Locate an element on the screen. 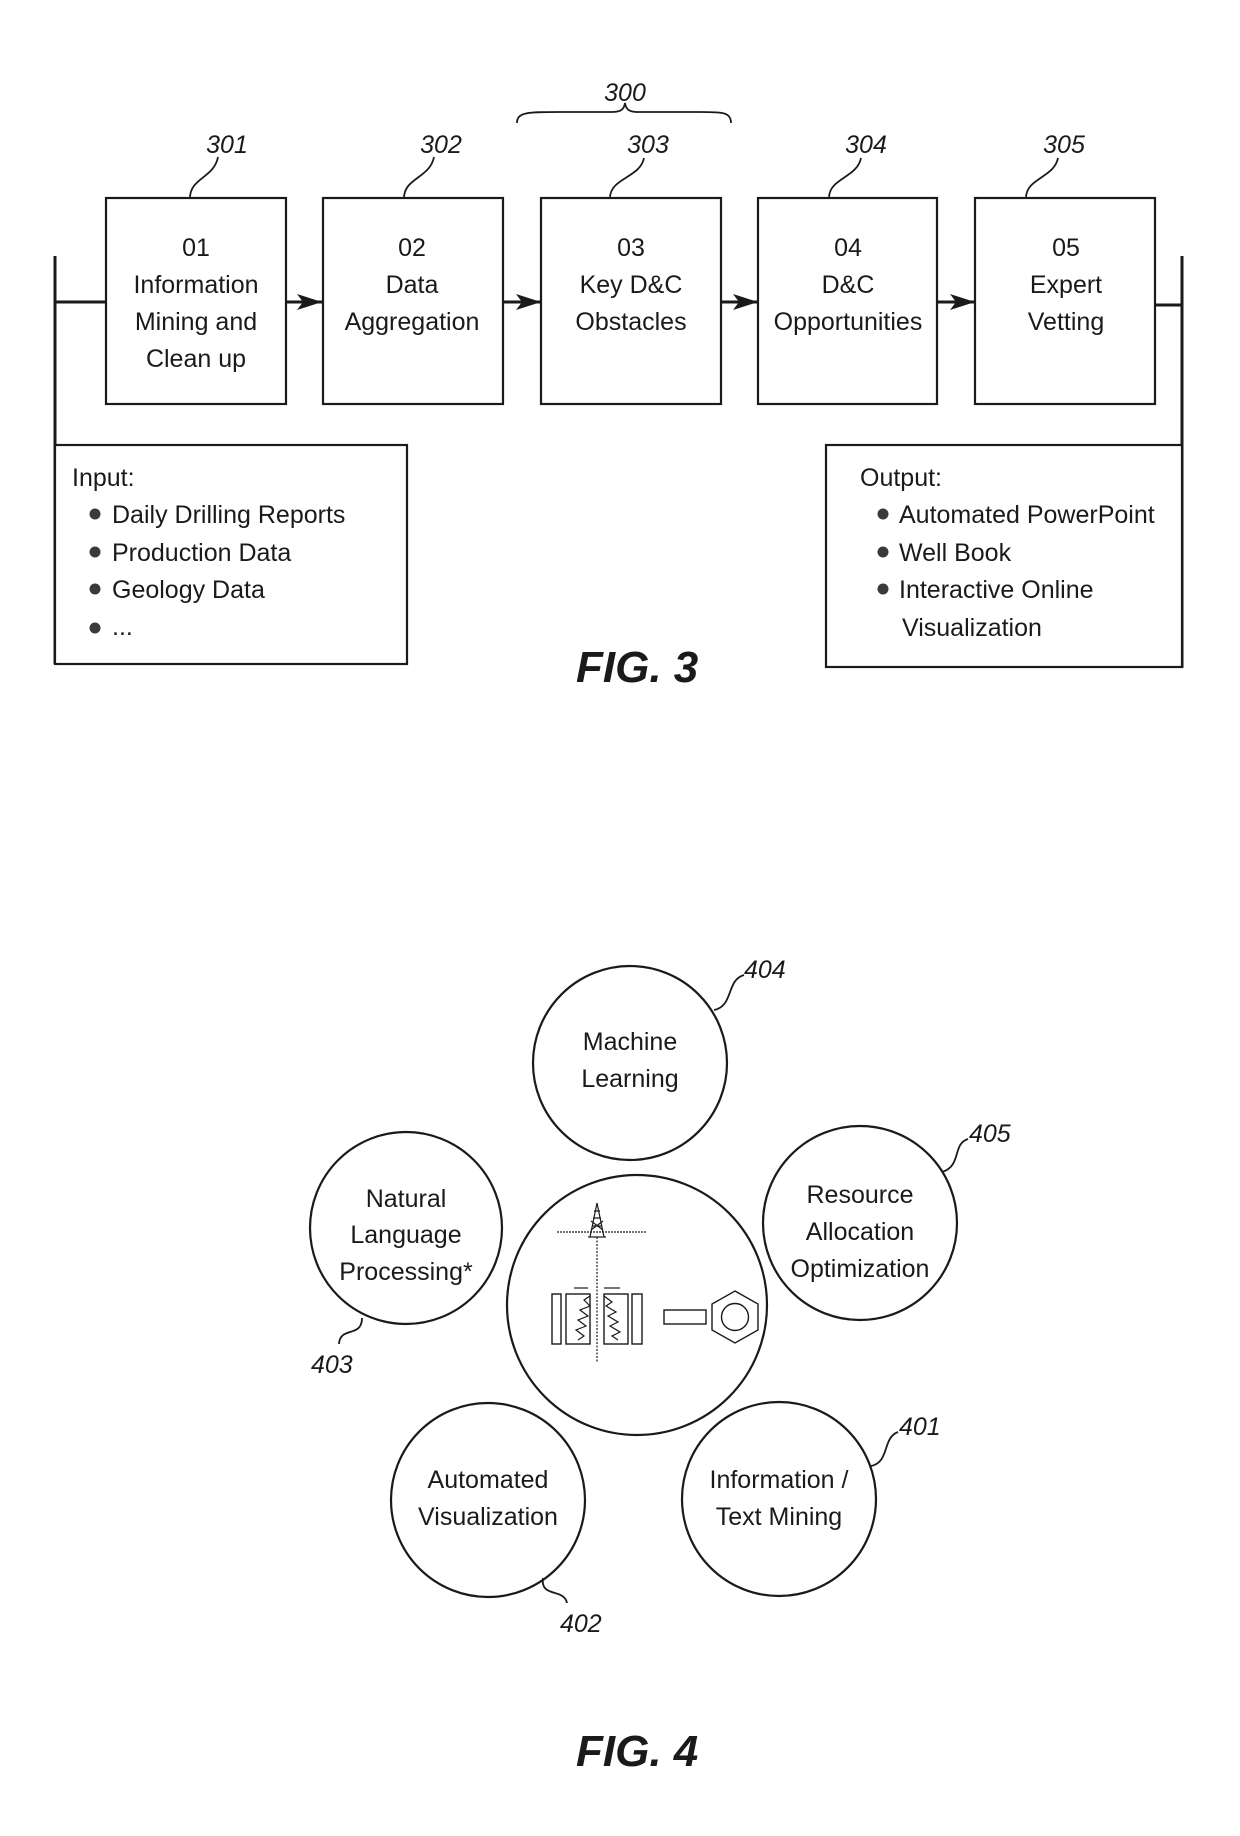  node-label-line: Language is located at coordinates (405, 1235).